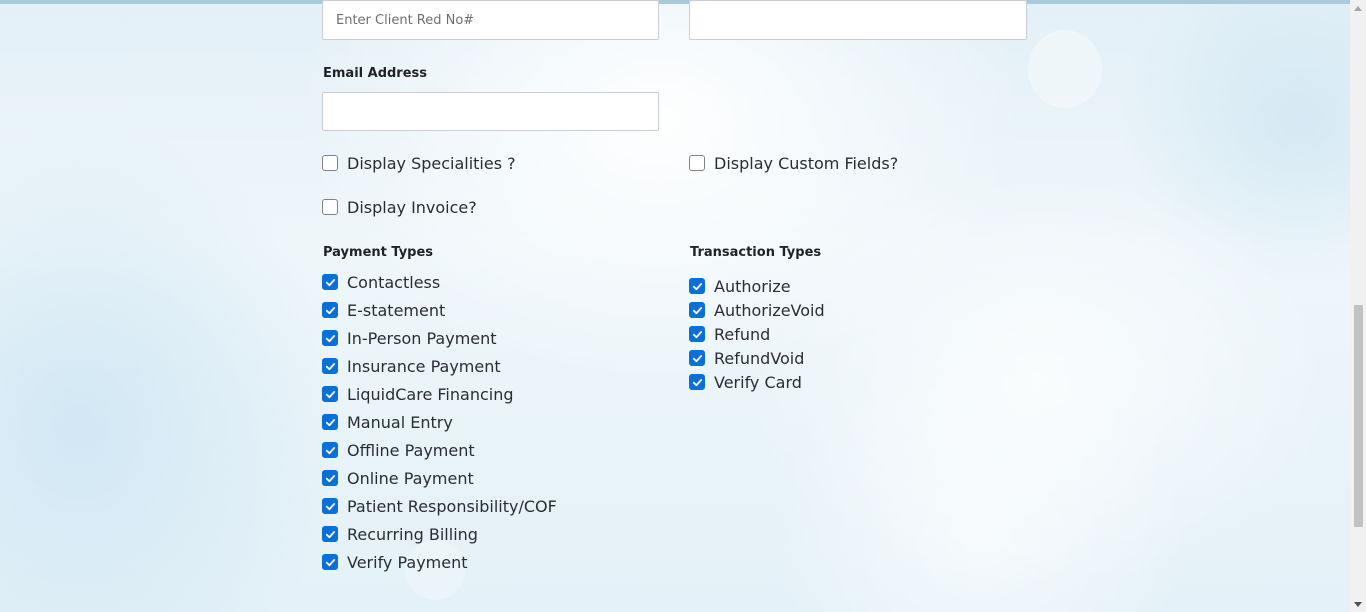 Image resolution: width=1366 pixels, height=612 pixels. I want to click on checkbox-row-authorizevoid: AuthorizeVoid, so click(757, 310).